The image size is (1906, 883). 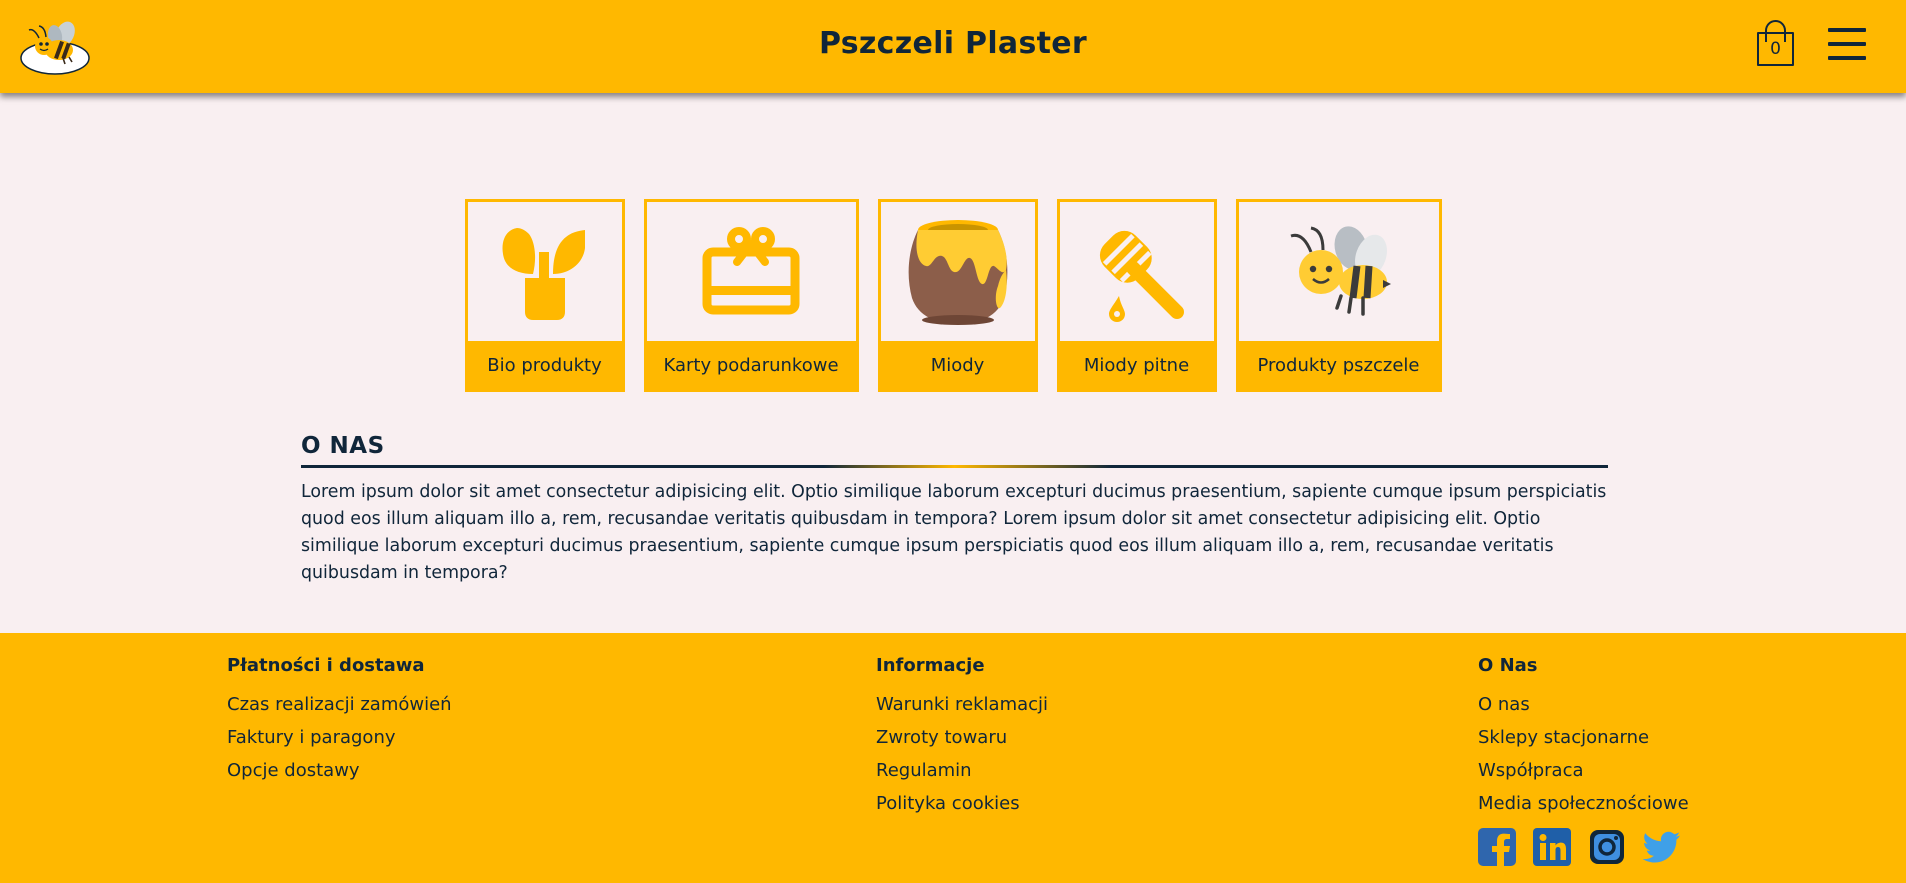 I want to click on category-karty-podarunkowe: Karty podarunkowe, so click(x=751, y=295).